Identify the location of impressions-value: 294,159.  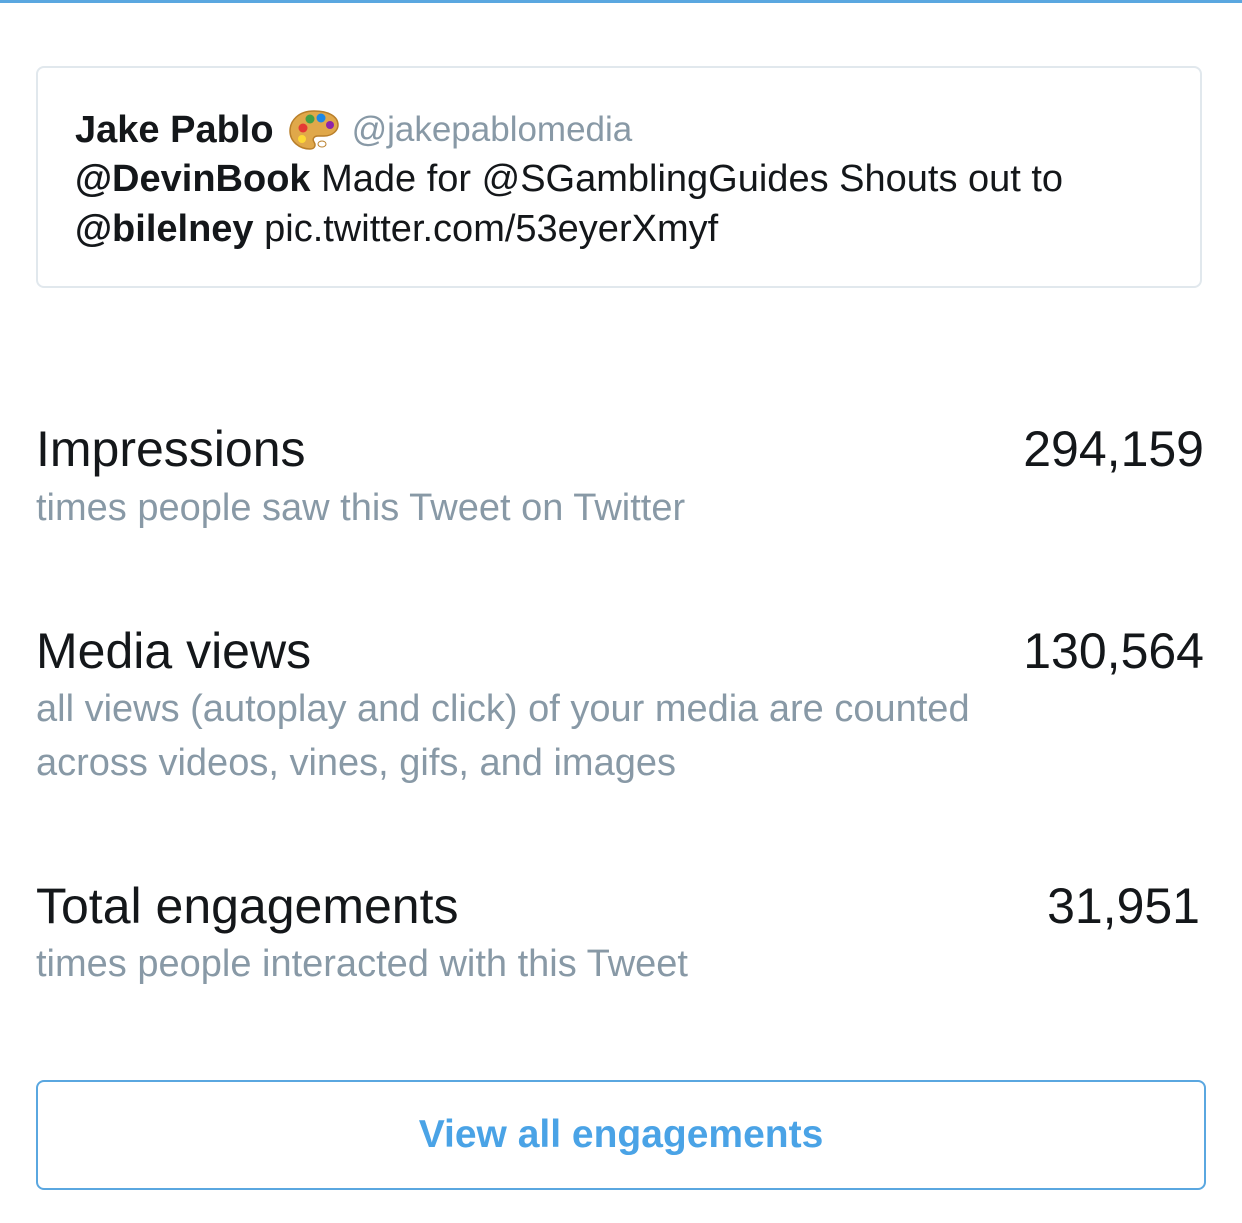
(1113, 449).